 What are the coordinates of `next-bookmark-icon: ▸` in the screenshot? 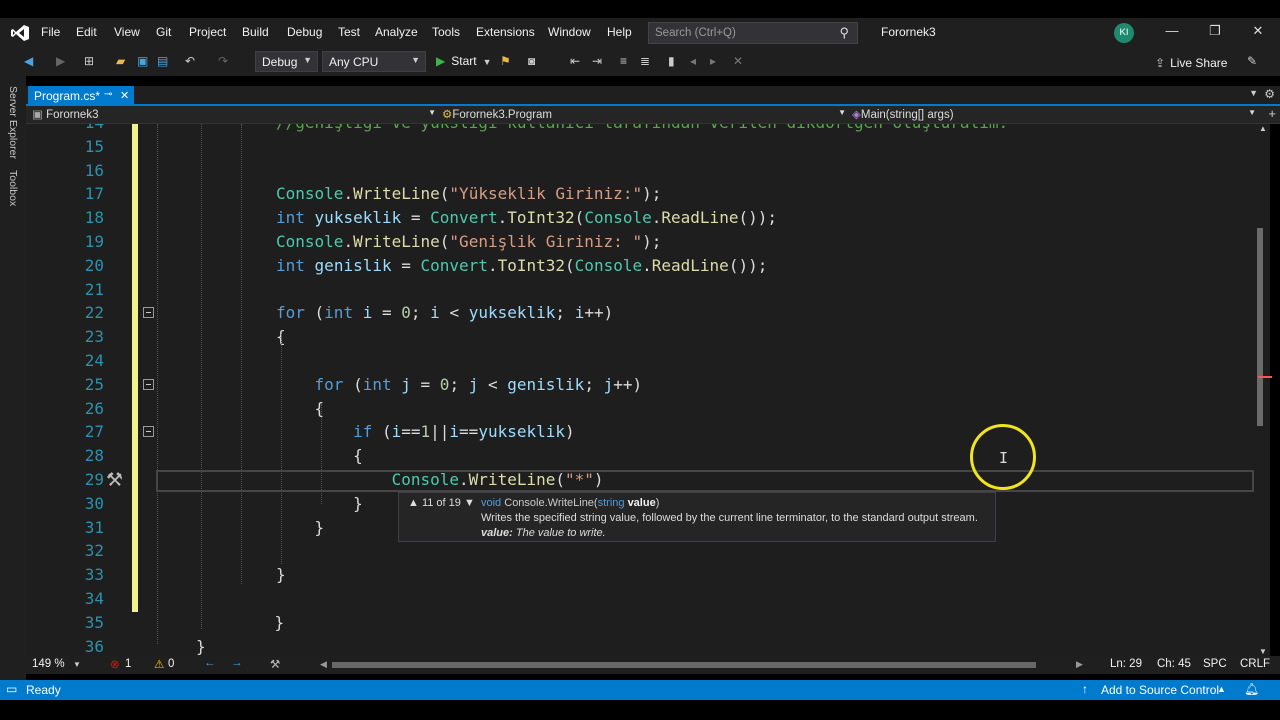 It's located at (713, 61).